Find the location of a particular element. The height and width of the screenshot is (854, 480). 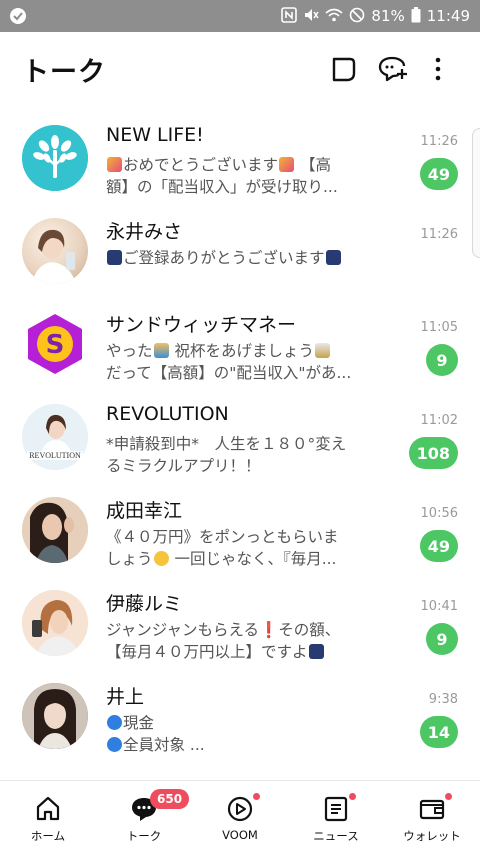

check-icon is located at coordinates (18, 16).